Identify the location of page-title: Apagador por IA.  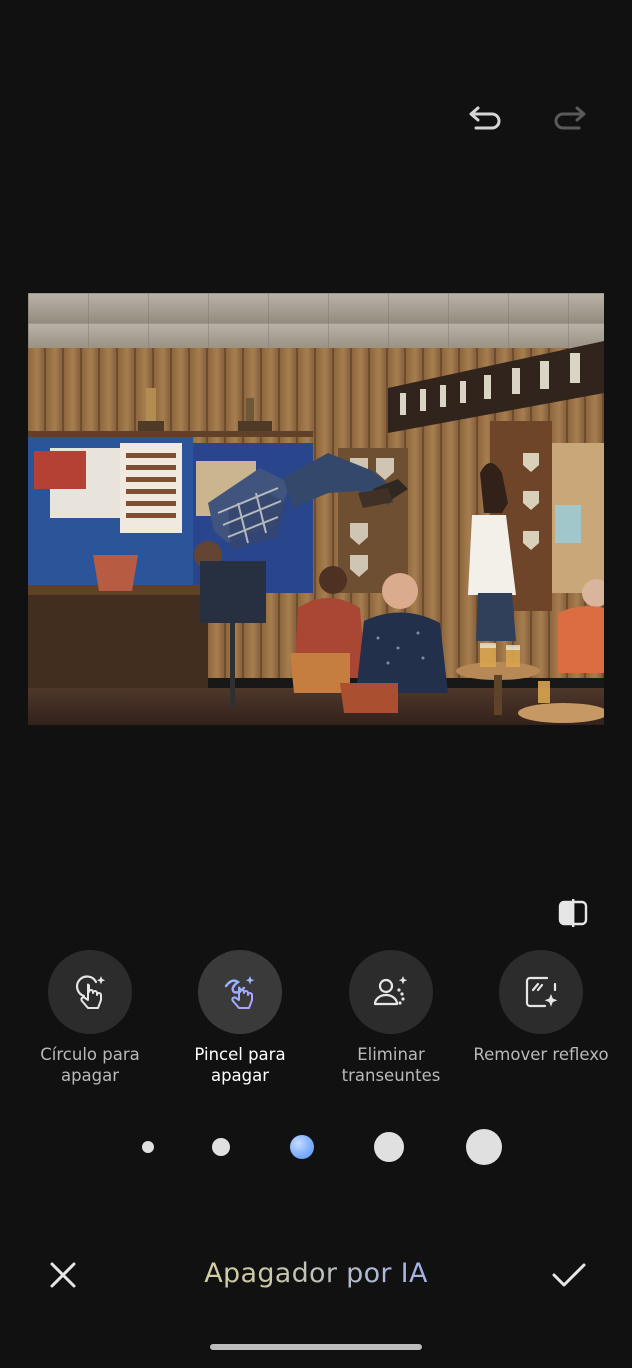
(316, 1273).